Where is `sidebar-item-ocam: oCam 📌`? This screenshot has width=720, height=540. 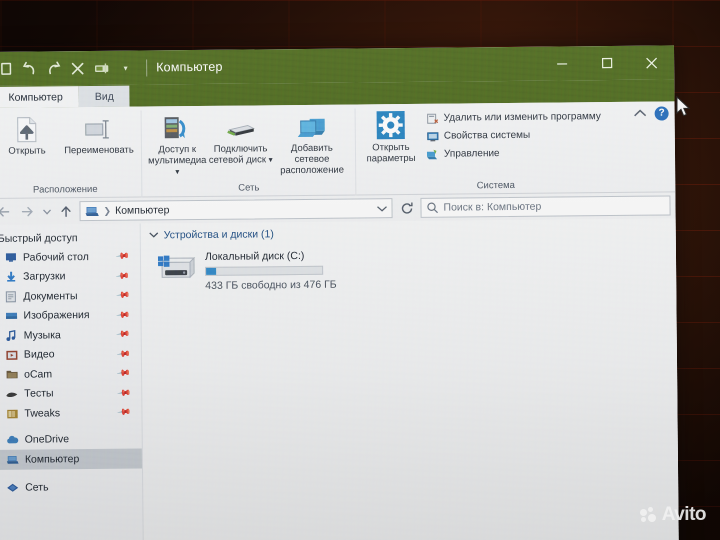
sidebar-item-ocam: oCam 📌 is located at coordinates (70, 374).